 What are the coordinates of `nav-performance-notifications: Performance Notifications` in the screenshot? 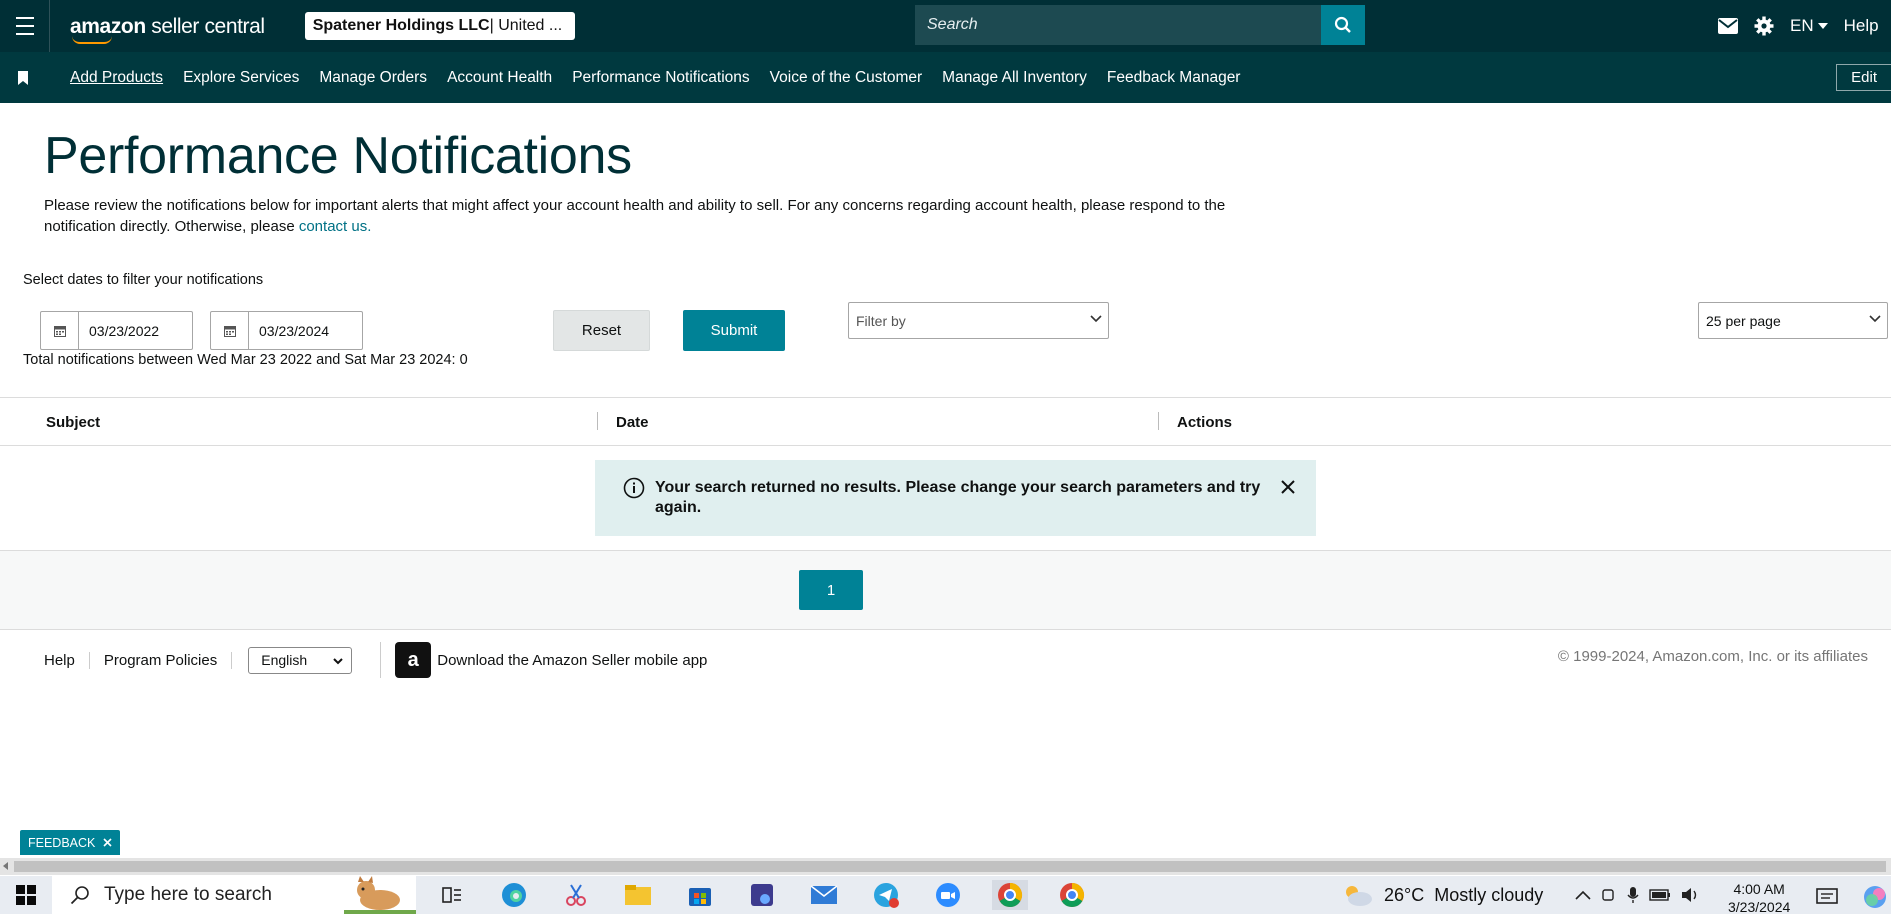 It's located at (660, 78).